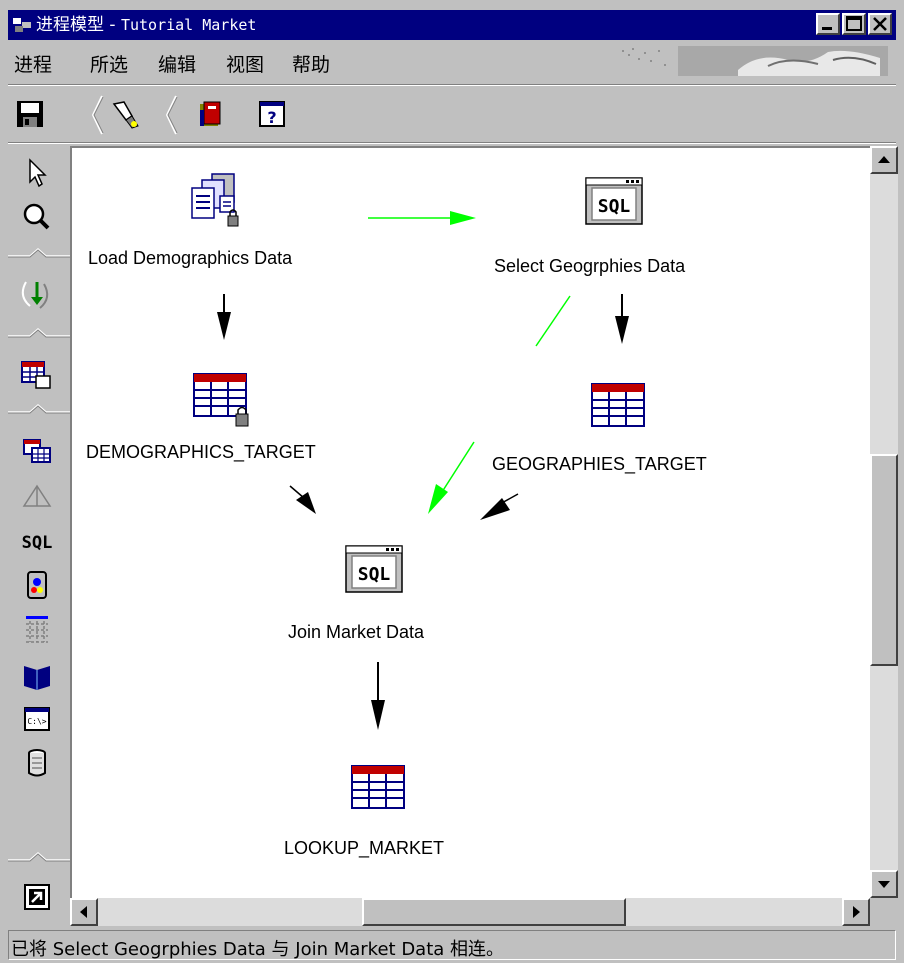 The image size is (904, 963). Describe the element at coordinates (356, 632) in the screenshot. I see `node-join-market: Join Market Data` at that location.